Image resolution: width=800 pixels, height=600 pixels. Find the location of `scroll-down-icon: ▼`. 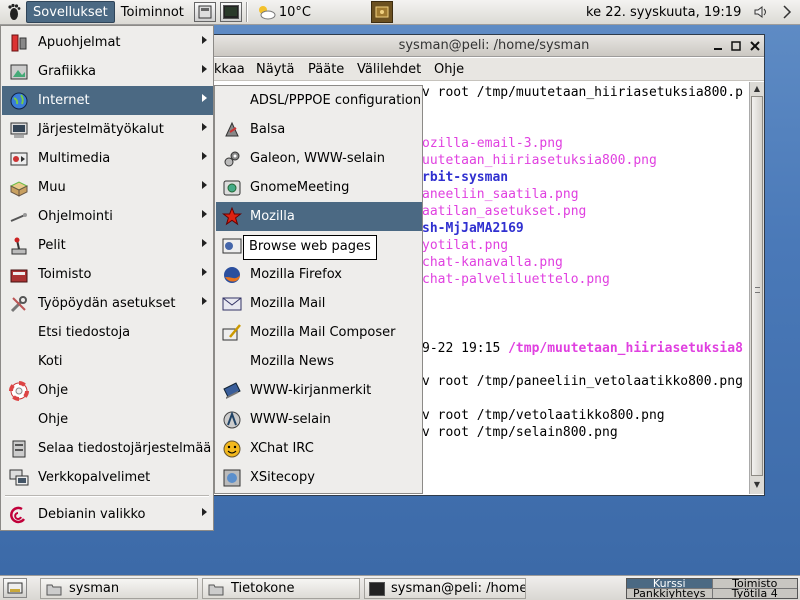

scroll-down-icon: ▼ is located at coordinates (757, 485).